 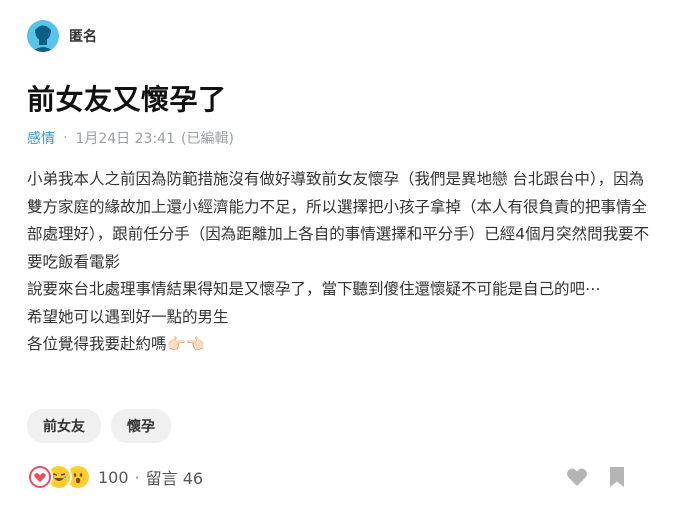 What do you see at coordinates (125, 139) in the screenshot?
I see `post-date: 1月24日 23:41` at bounding box center [125, 139].